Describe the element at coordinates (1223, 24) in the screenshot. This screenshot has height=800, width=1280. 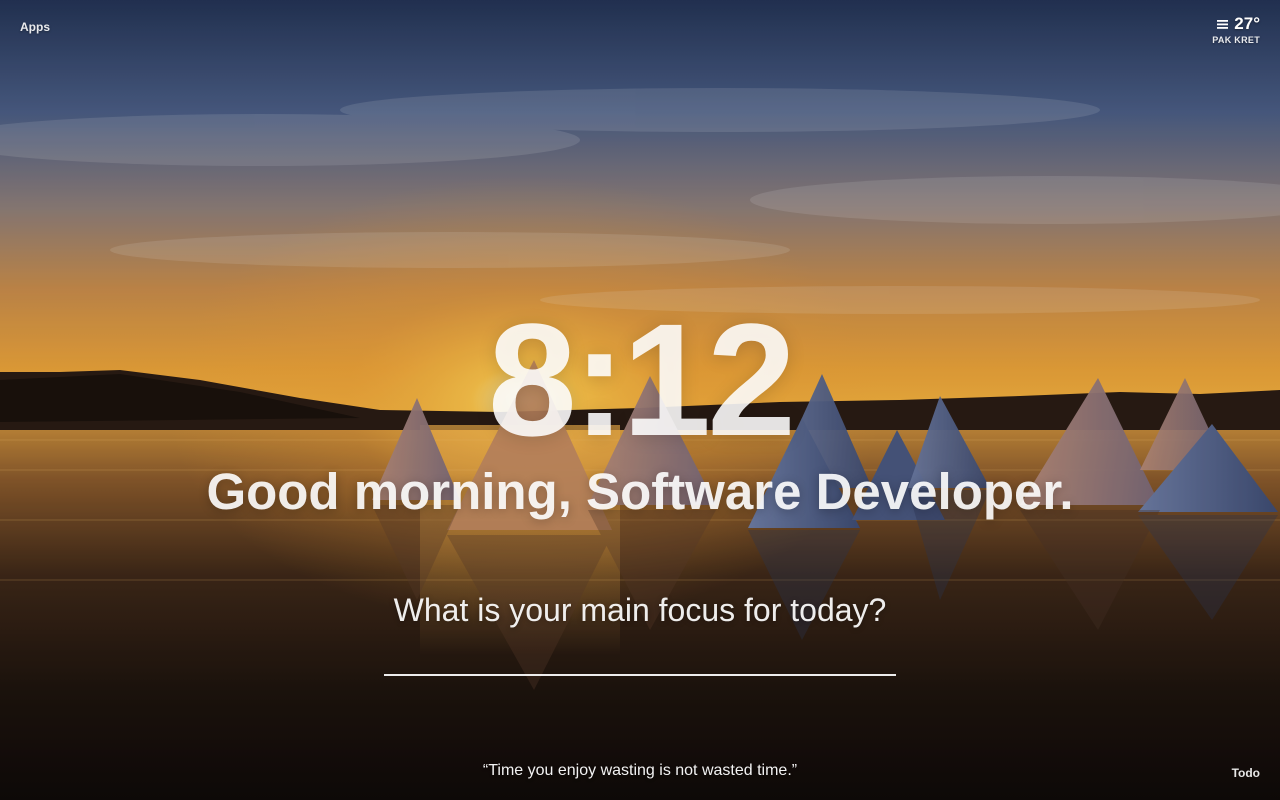
I see `cloud-bars-icon` at that location.